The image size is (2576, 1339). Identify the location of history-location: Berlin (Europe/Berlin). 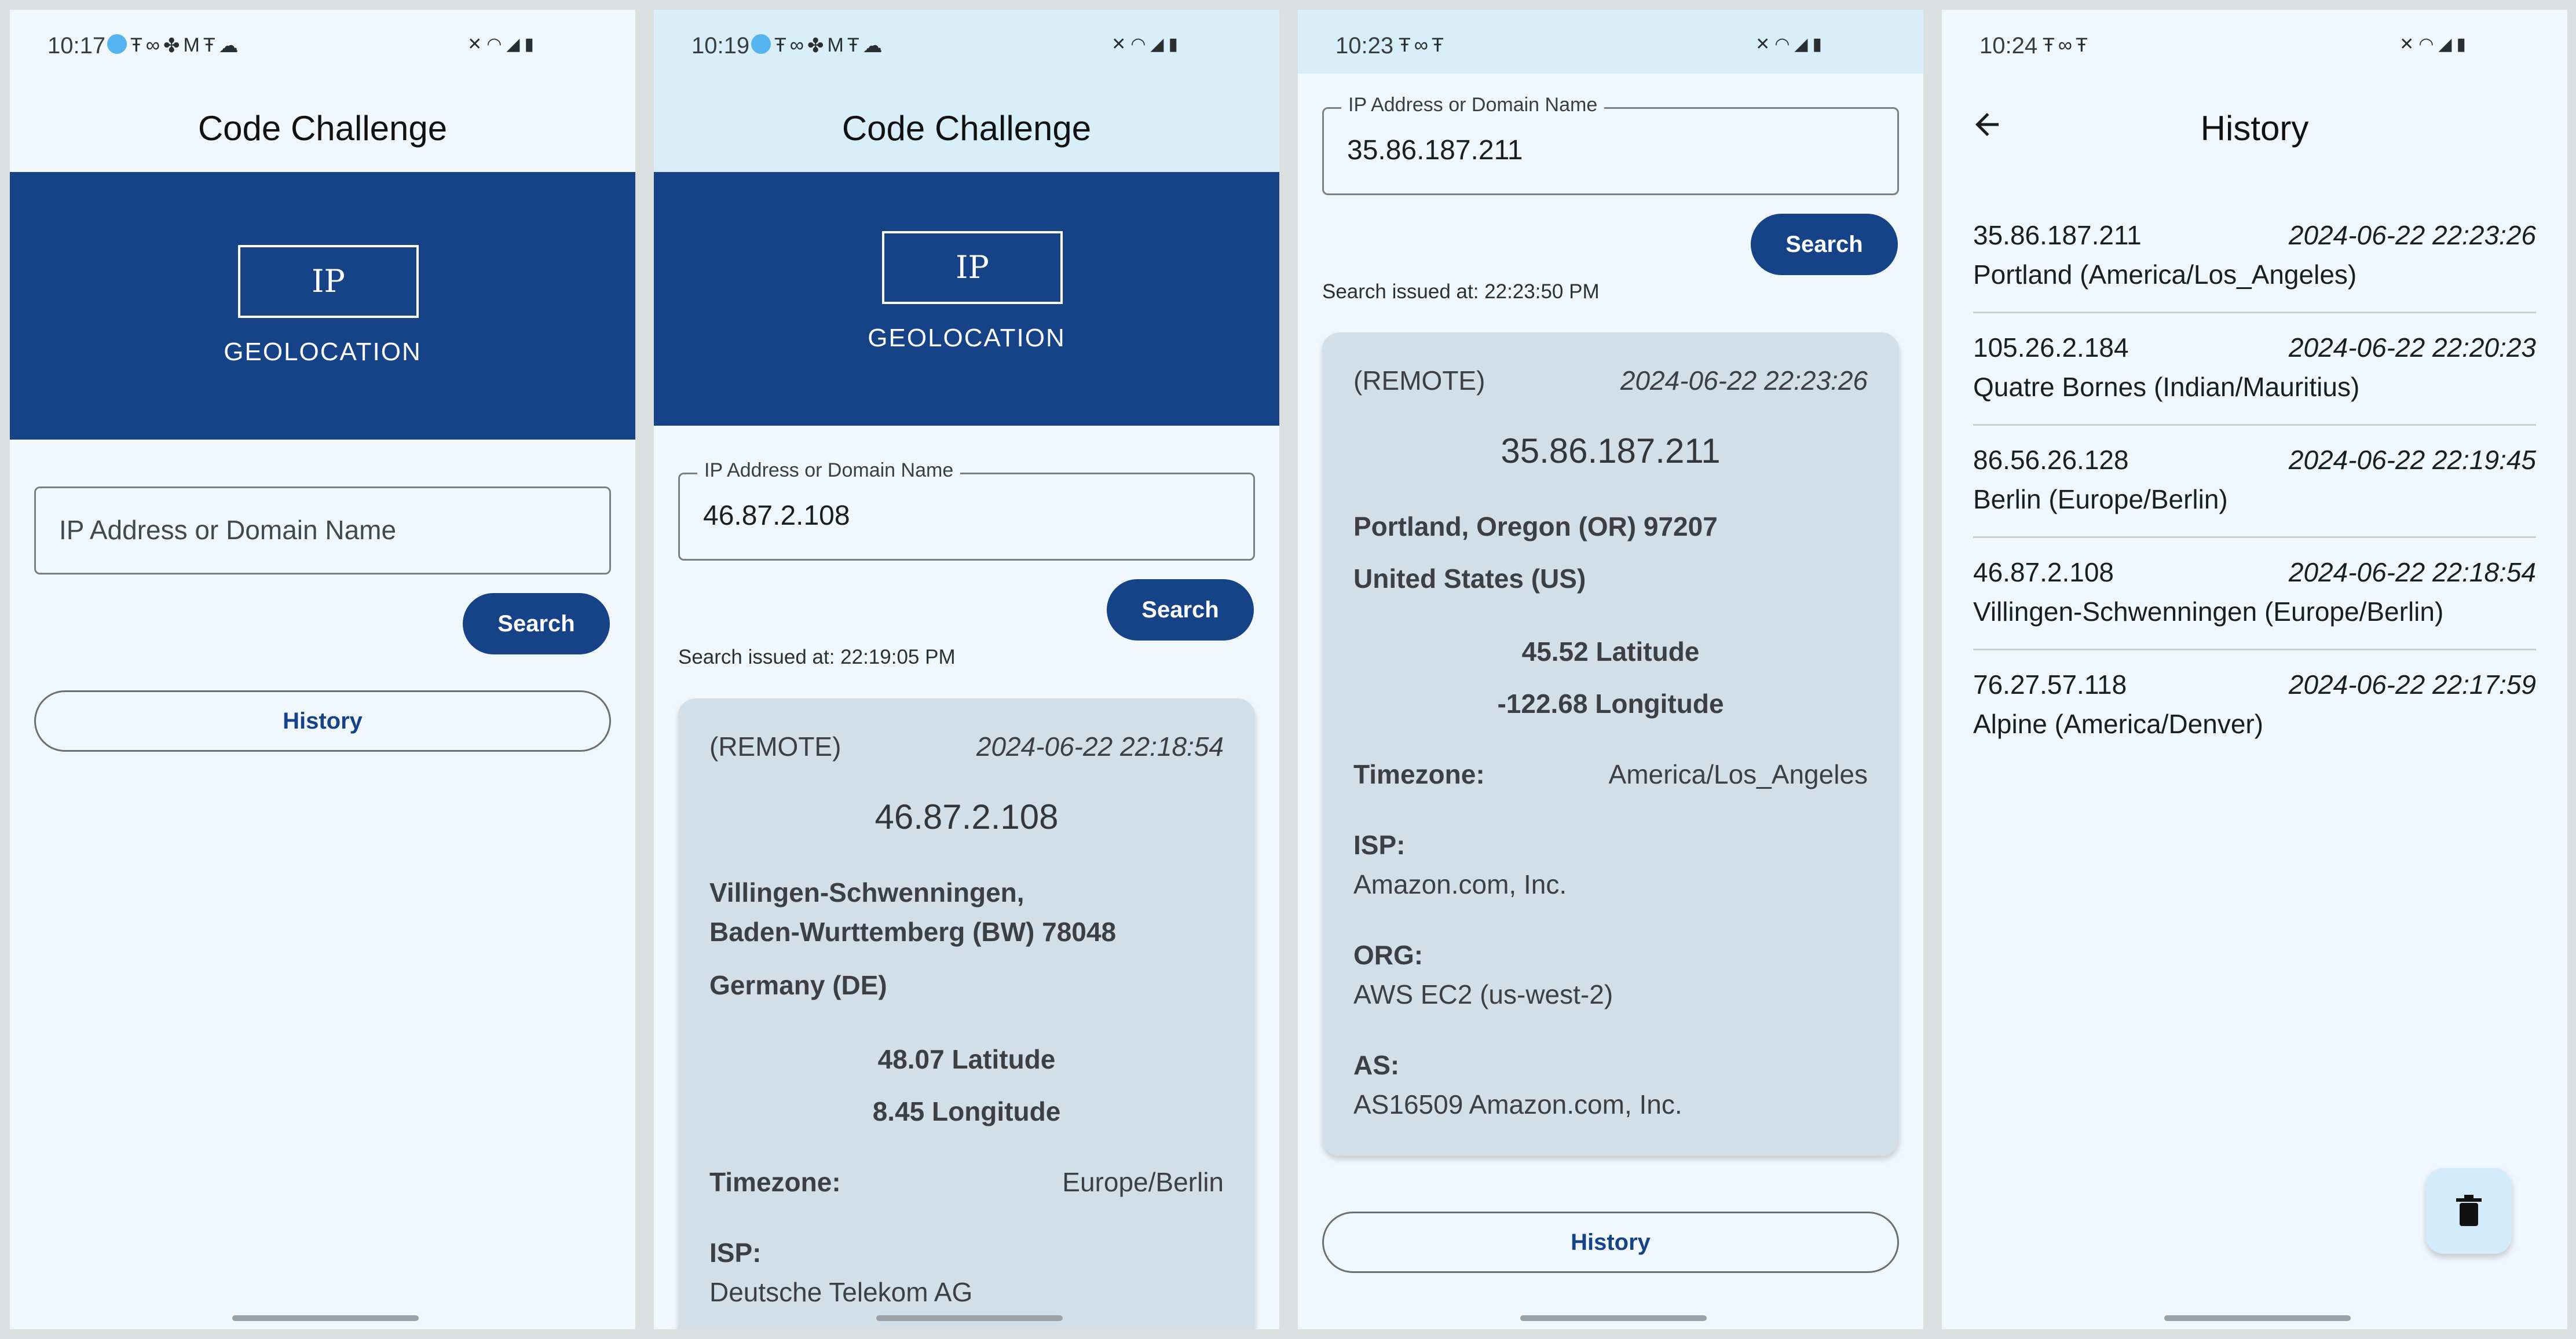
(2100, 499).